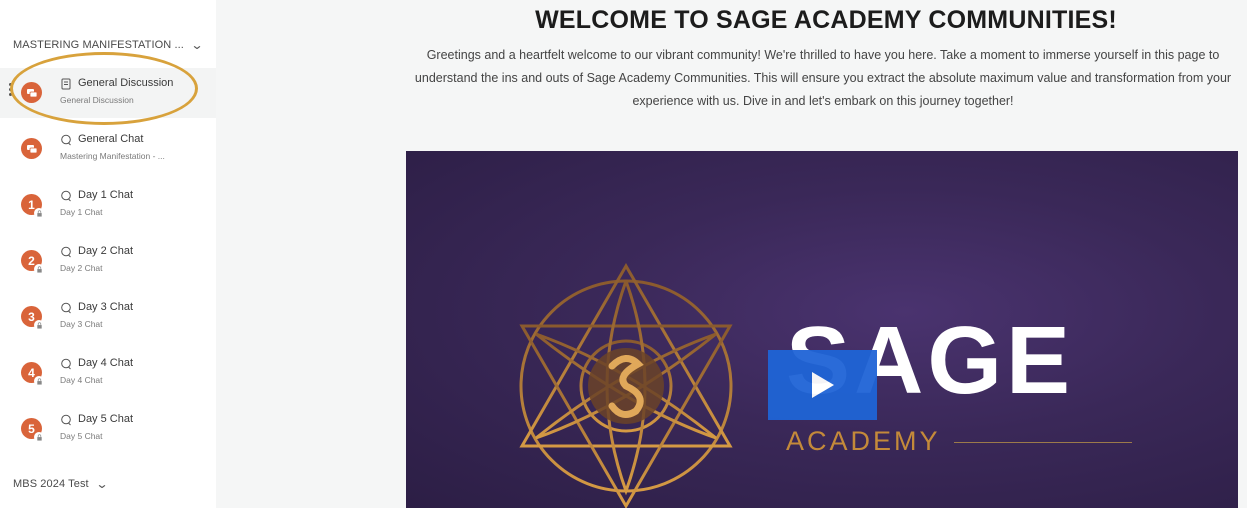 This screenshot has width=1247, height=508. What do you see at coordinates (81, 212) in the screenshot?
I see `channel-subtitle: Day 1 Chat` at bounding box center [81, 212].